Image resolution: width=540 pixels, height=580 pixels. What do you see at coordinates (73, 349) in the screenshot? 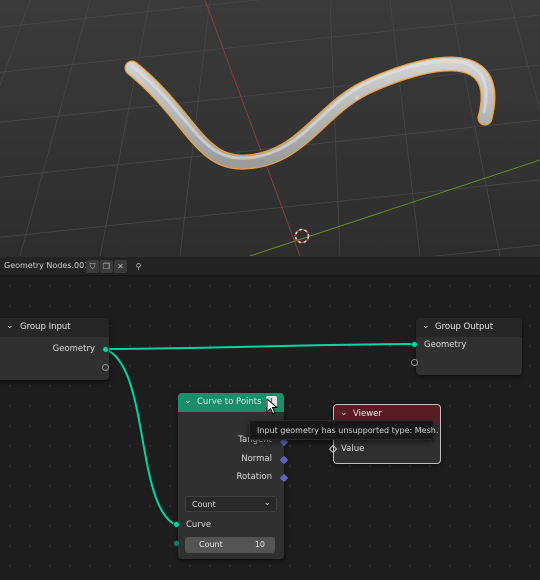
I see `output-geometry-label: Geometry` at bounding box center [73, 349].